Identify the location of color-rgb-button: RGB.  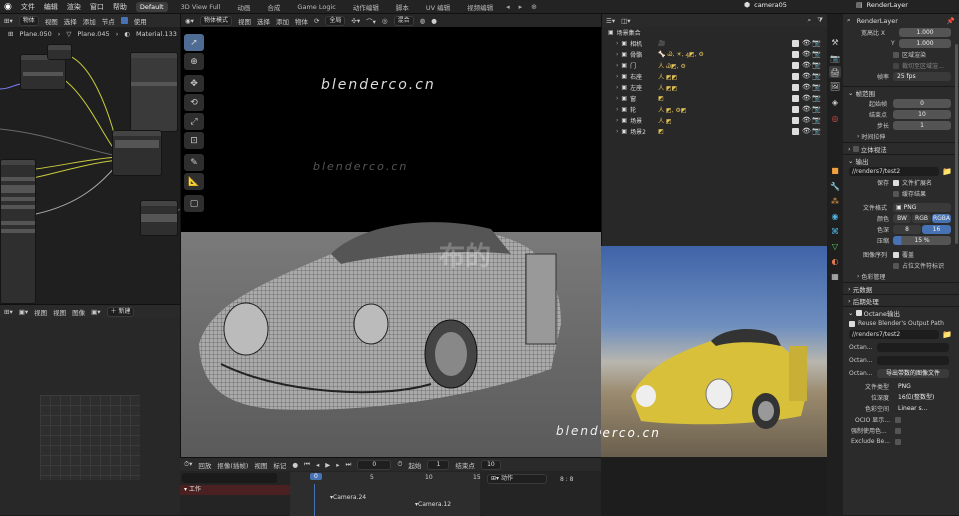
(921, 218).